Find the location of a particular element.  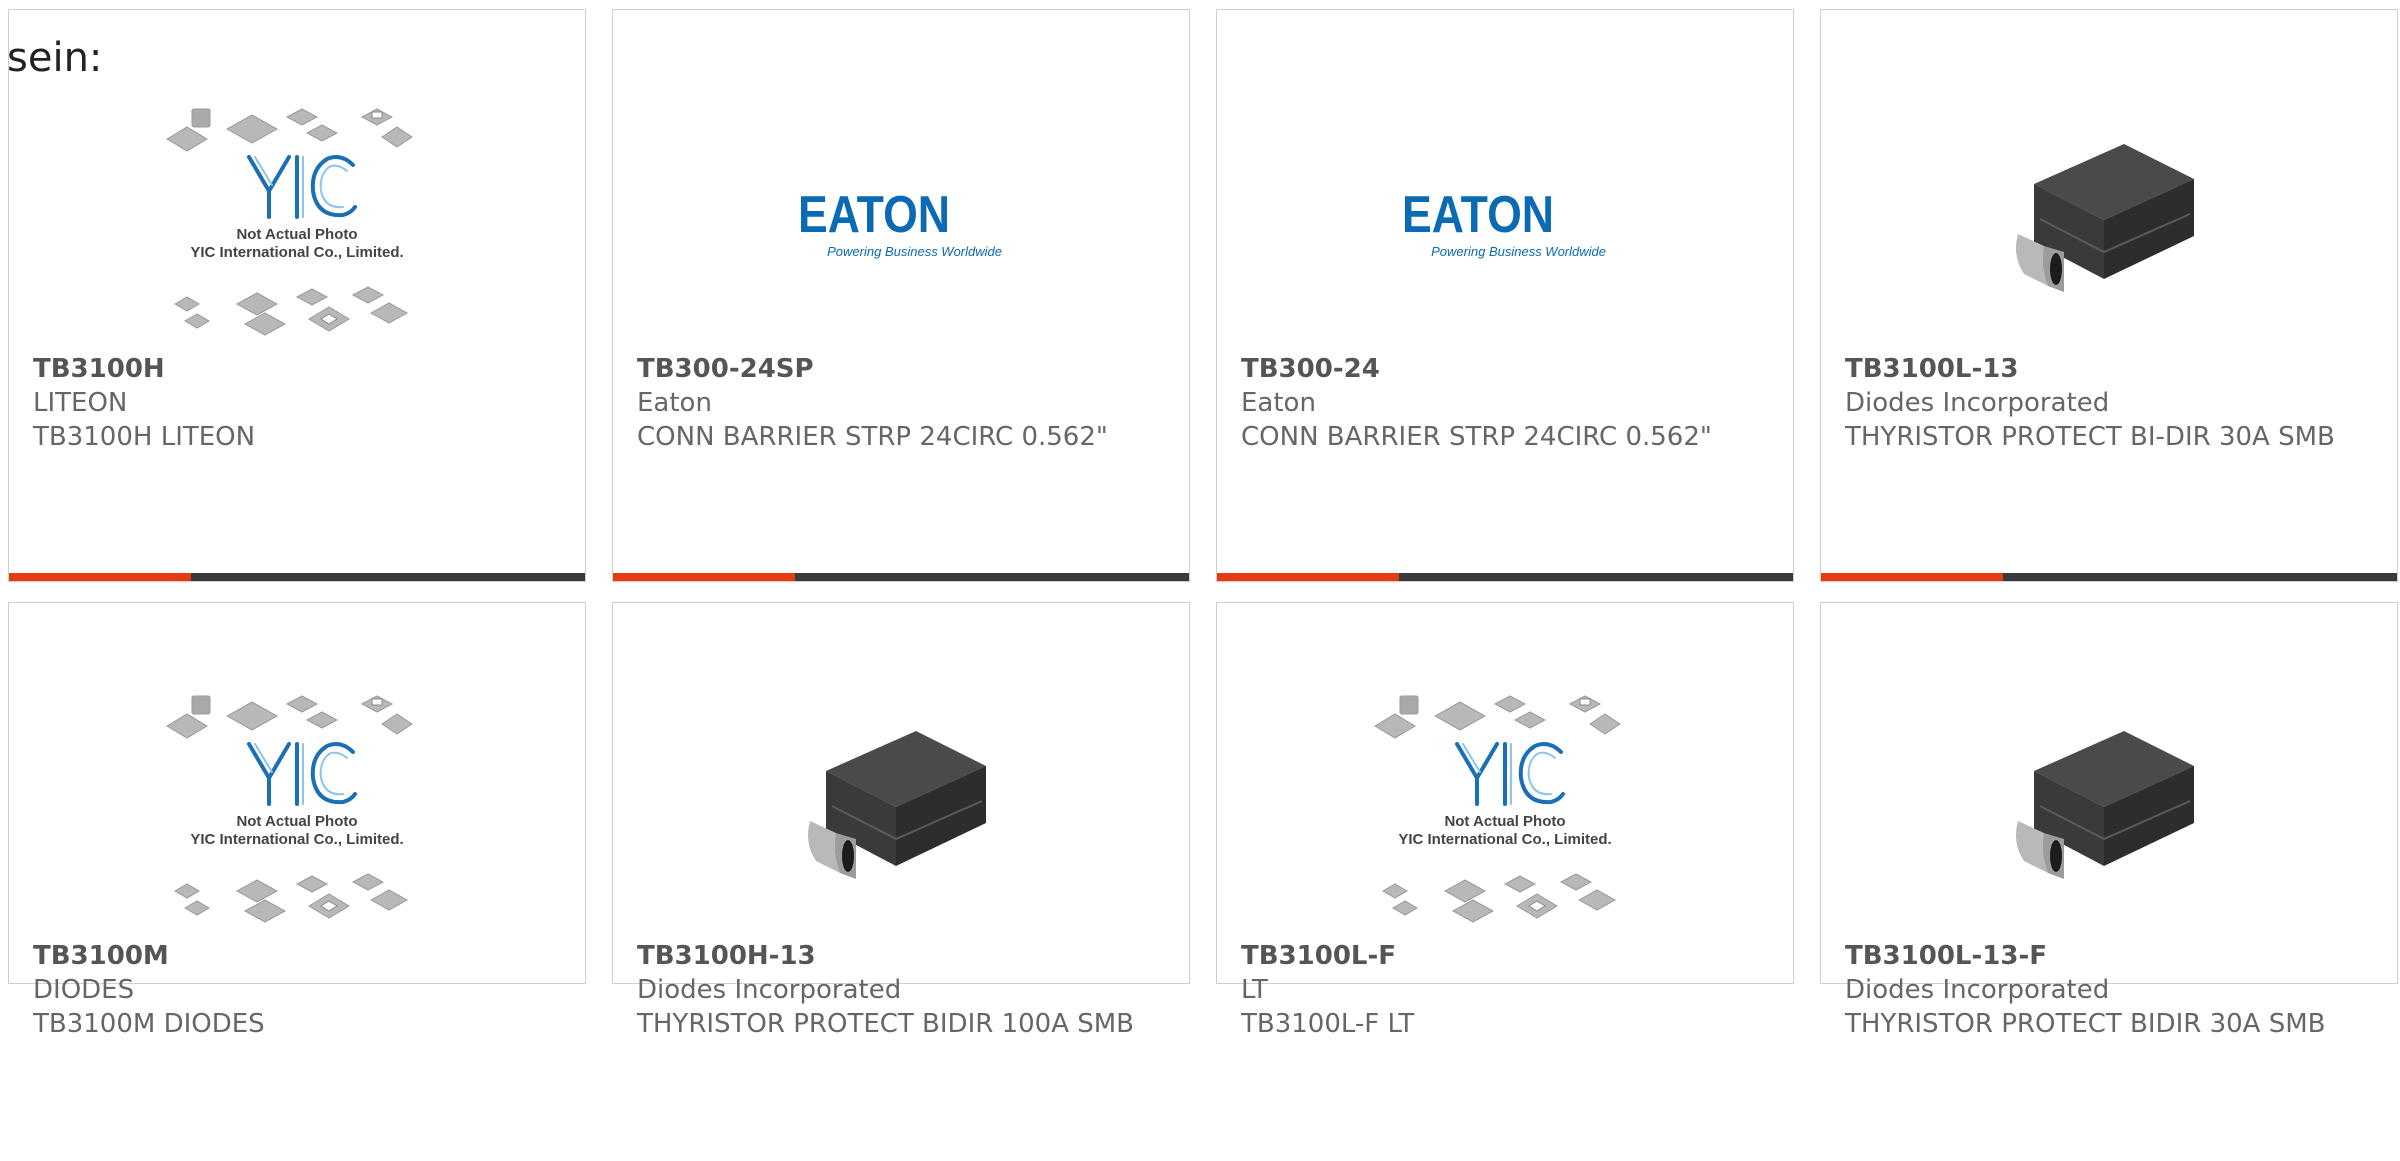

product-info: TB3100M DIODES TB3100M DIODES is located at coordinates (297, 990).